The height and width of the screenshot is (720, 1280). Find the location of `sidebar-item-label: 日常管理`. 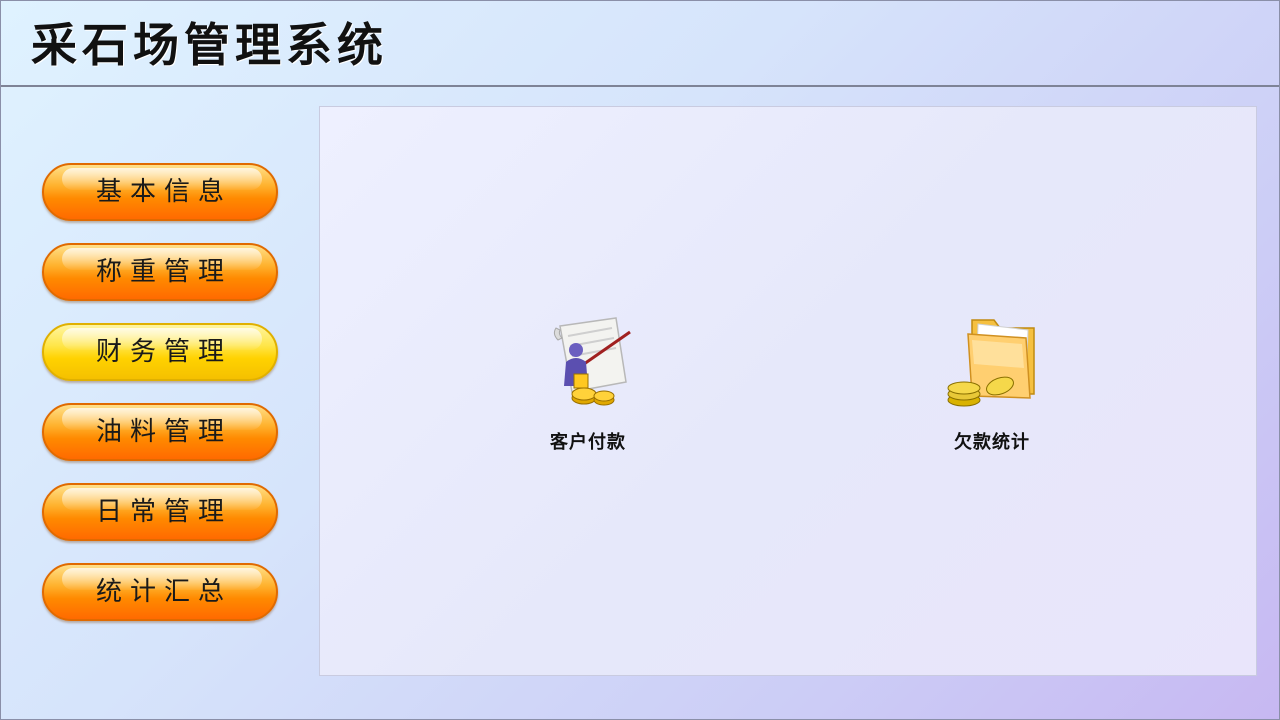

sidebar-item-label: 日常管理 is located at coordinates (163, 512).